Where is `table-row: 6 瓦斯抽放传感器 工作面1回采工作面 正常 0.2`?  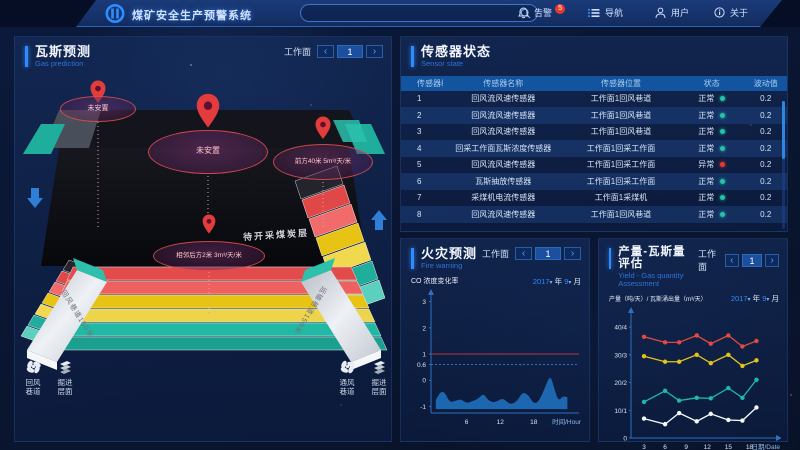 table-row: 6 瓦斯抽放传感器 工作面1回采工作面 正常 0.2 is located at coordinates (594, 181).